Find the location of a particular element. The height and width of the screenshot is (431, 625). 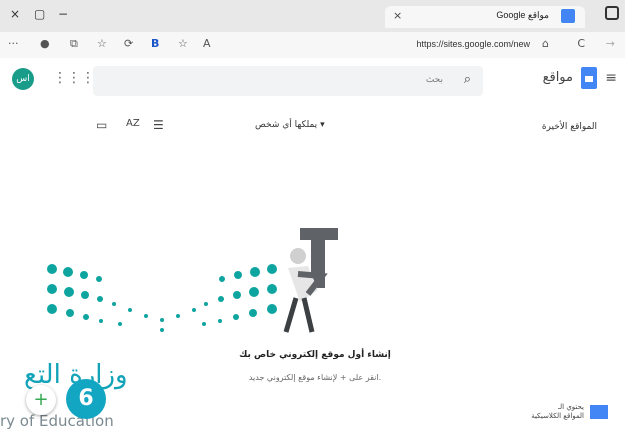

lock-icon: ⌂ is located at coordinates (545, 43).